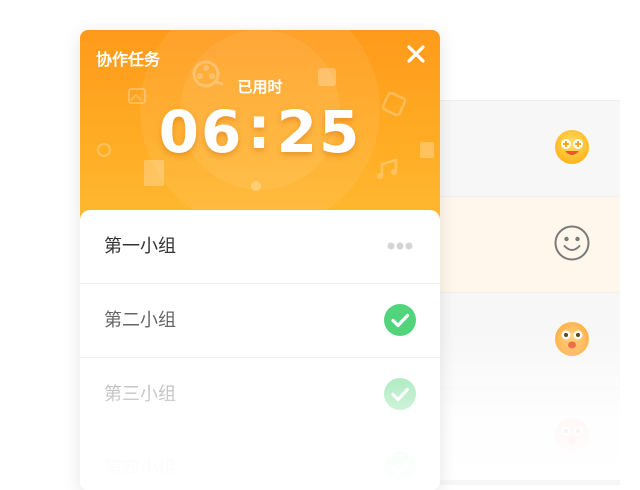 The height and width of the screenshot is (490, 640). I want to click on more-dots-icon, so click(400, 246).